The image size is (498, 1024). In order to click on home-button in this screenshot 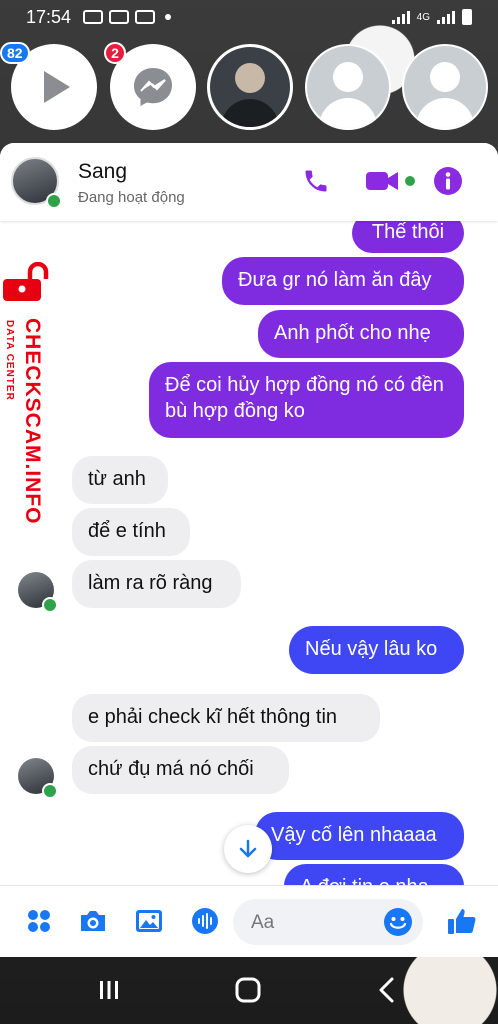, I will do `click(248, 990)`.